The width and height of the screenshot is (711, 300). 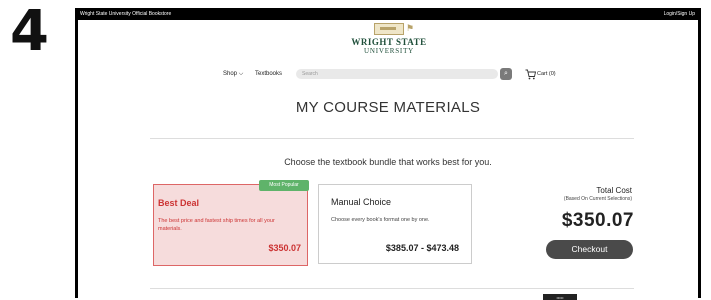 What do you see at coordinates (241, 74) in the screenshot?
I see `chevron-down-icon: ⌵` at bounding box center [241, 74].